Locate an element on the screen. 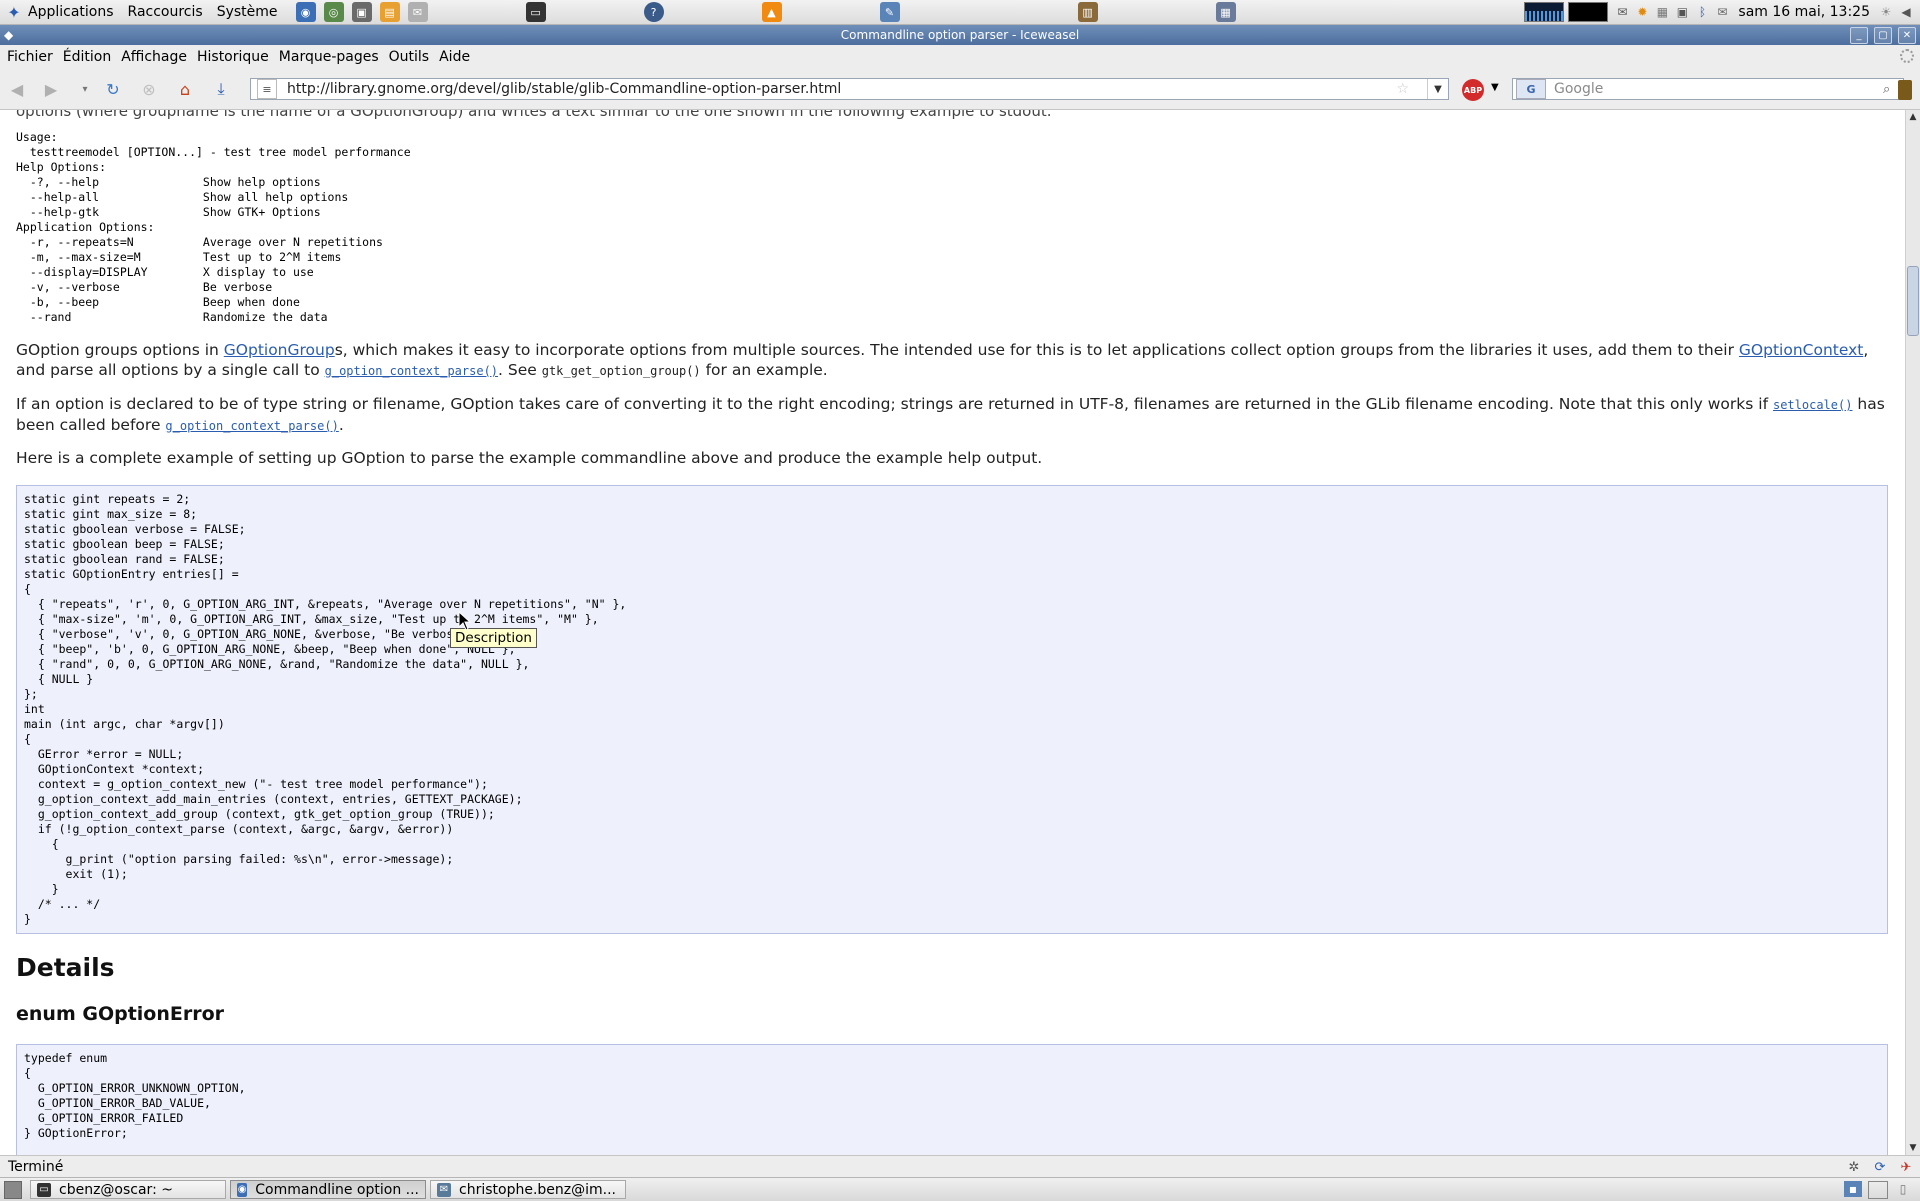 Image resolution: width=1920 pixels, height=1201 pixels. status-bar: Terminé ✲ ⟳ ✈ is located at coordinates (960, 1166).